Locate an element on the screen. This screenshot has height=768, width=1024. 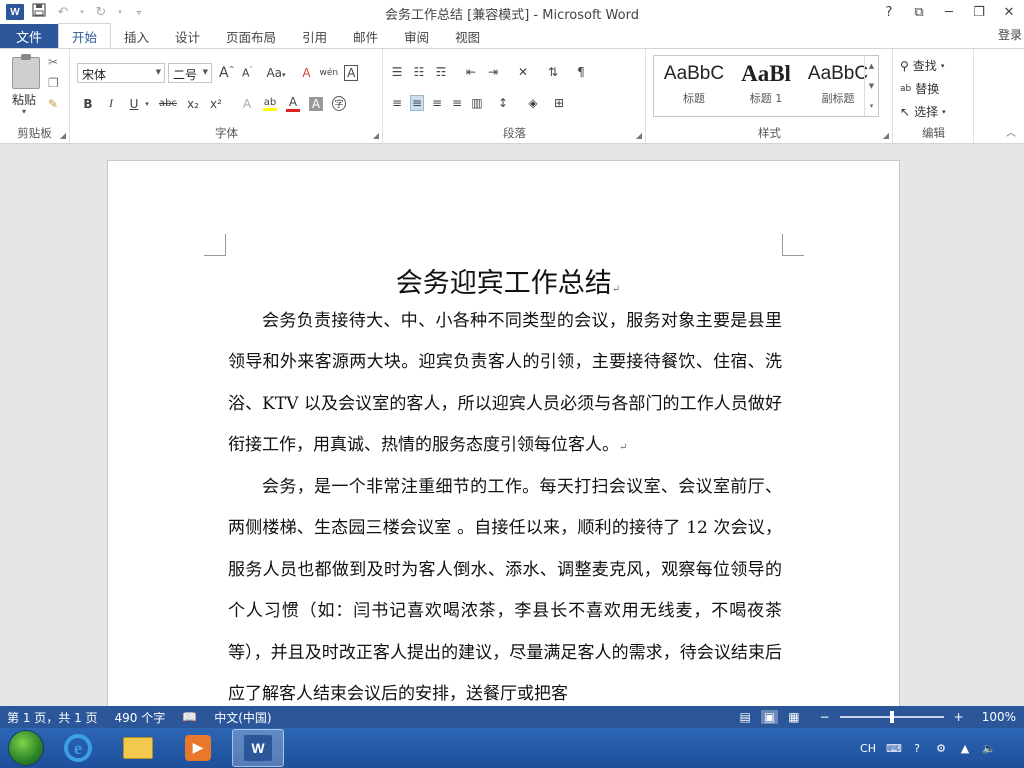
print-layout-icon: ▣ is located at coordinates (769, 717).